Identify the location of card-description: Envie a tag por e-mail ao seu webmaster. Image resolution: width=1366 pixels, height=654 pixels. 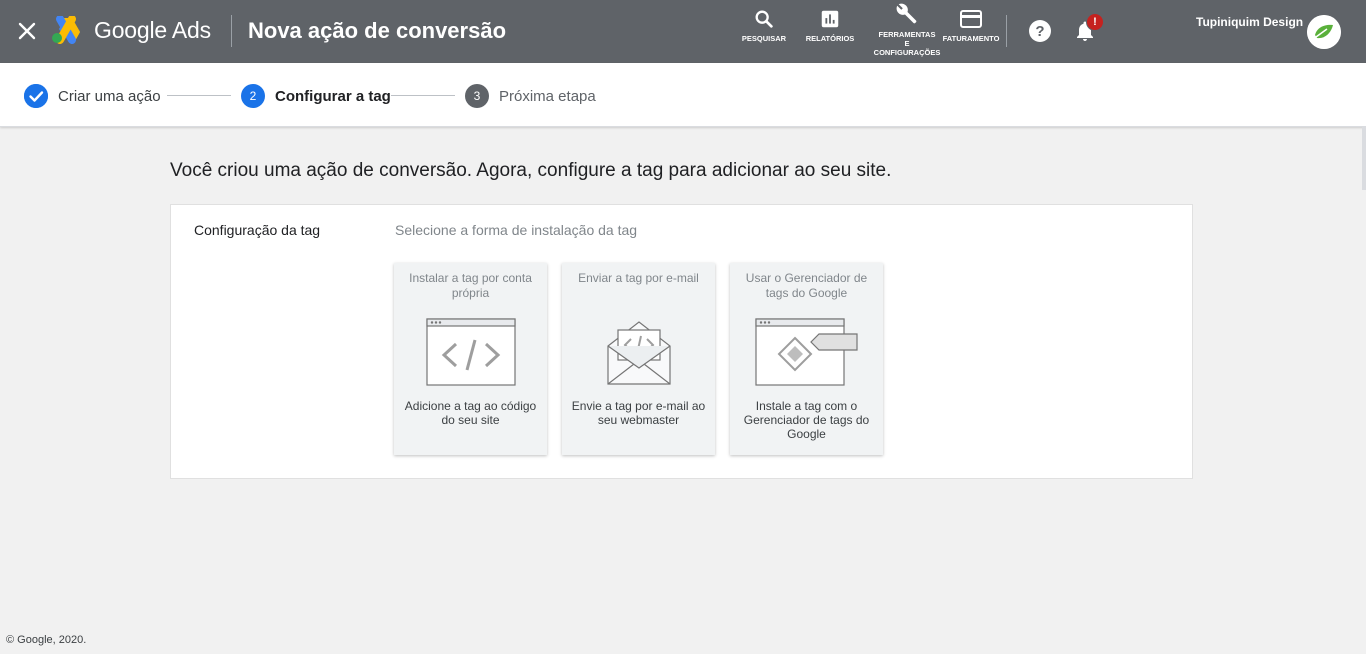
(638, 413).